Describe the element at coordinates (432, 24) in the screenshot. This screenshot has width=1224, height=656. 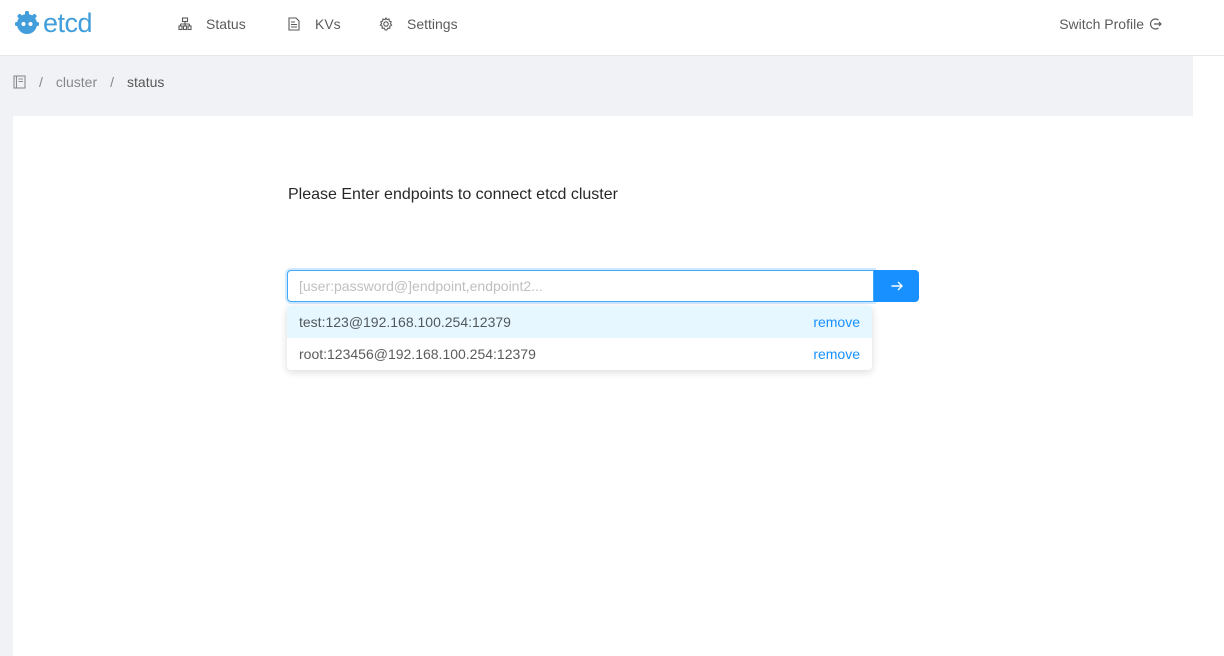
I see `nav-item-settings-label: Settings` at that location.